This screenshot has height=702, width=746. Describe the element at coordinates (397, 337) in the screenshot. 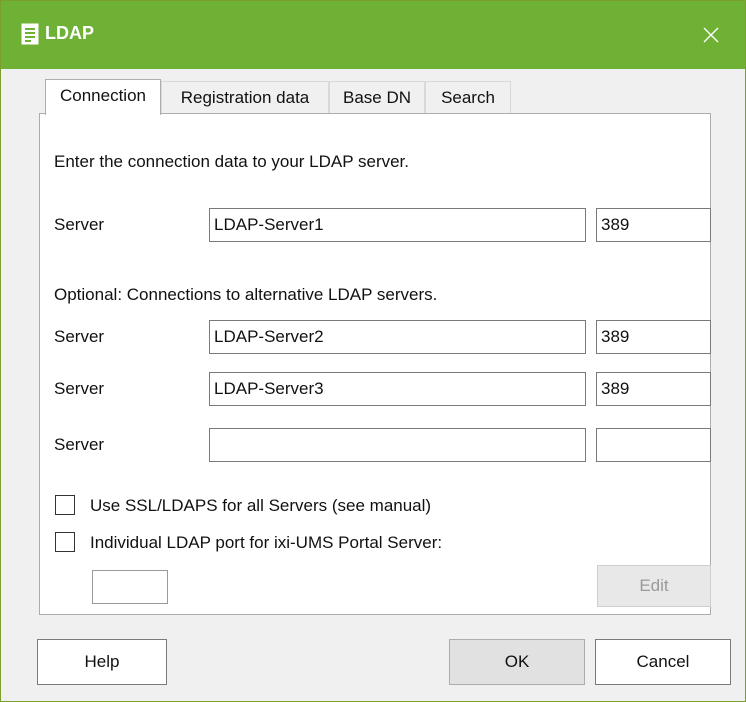

I see `alt-server-host-input-1: LDAP-Server2` at that location.